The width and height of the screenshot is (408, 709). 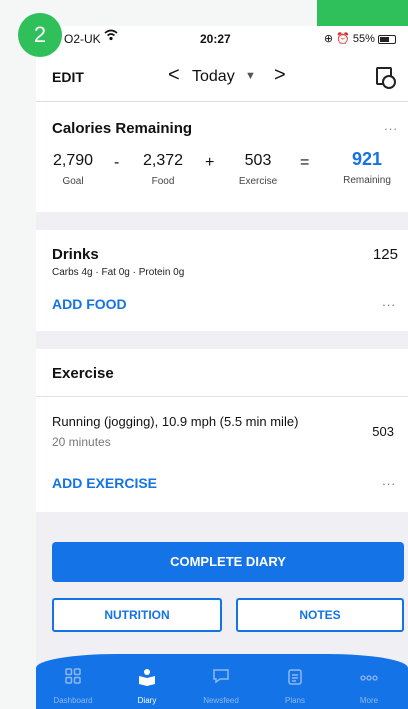 I want to click on nutrition-button: NUTRITION, so click(x=137, y=615).